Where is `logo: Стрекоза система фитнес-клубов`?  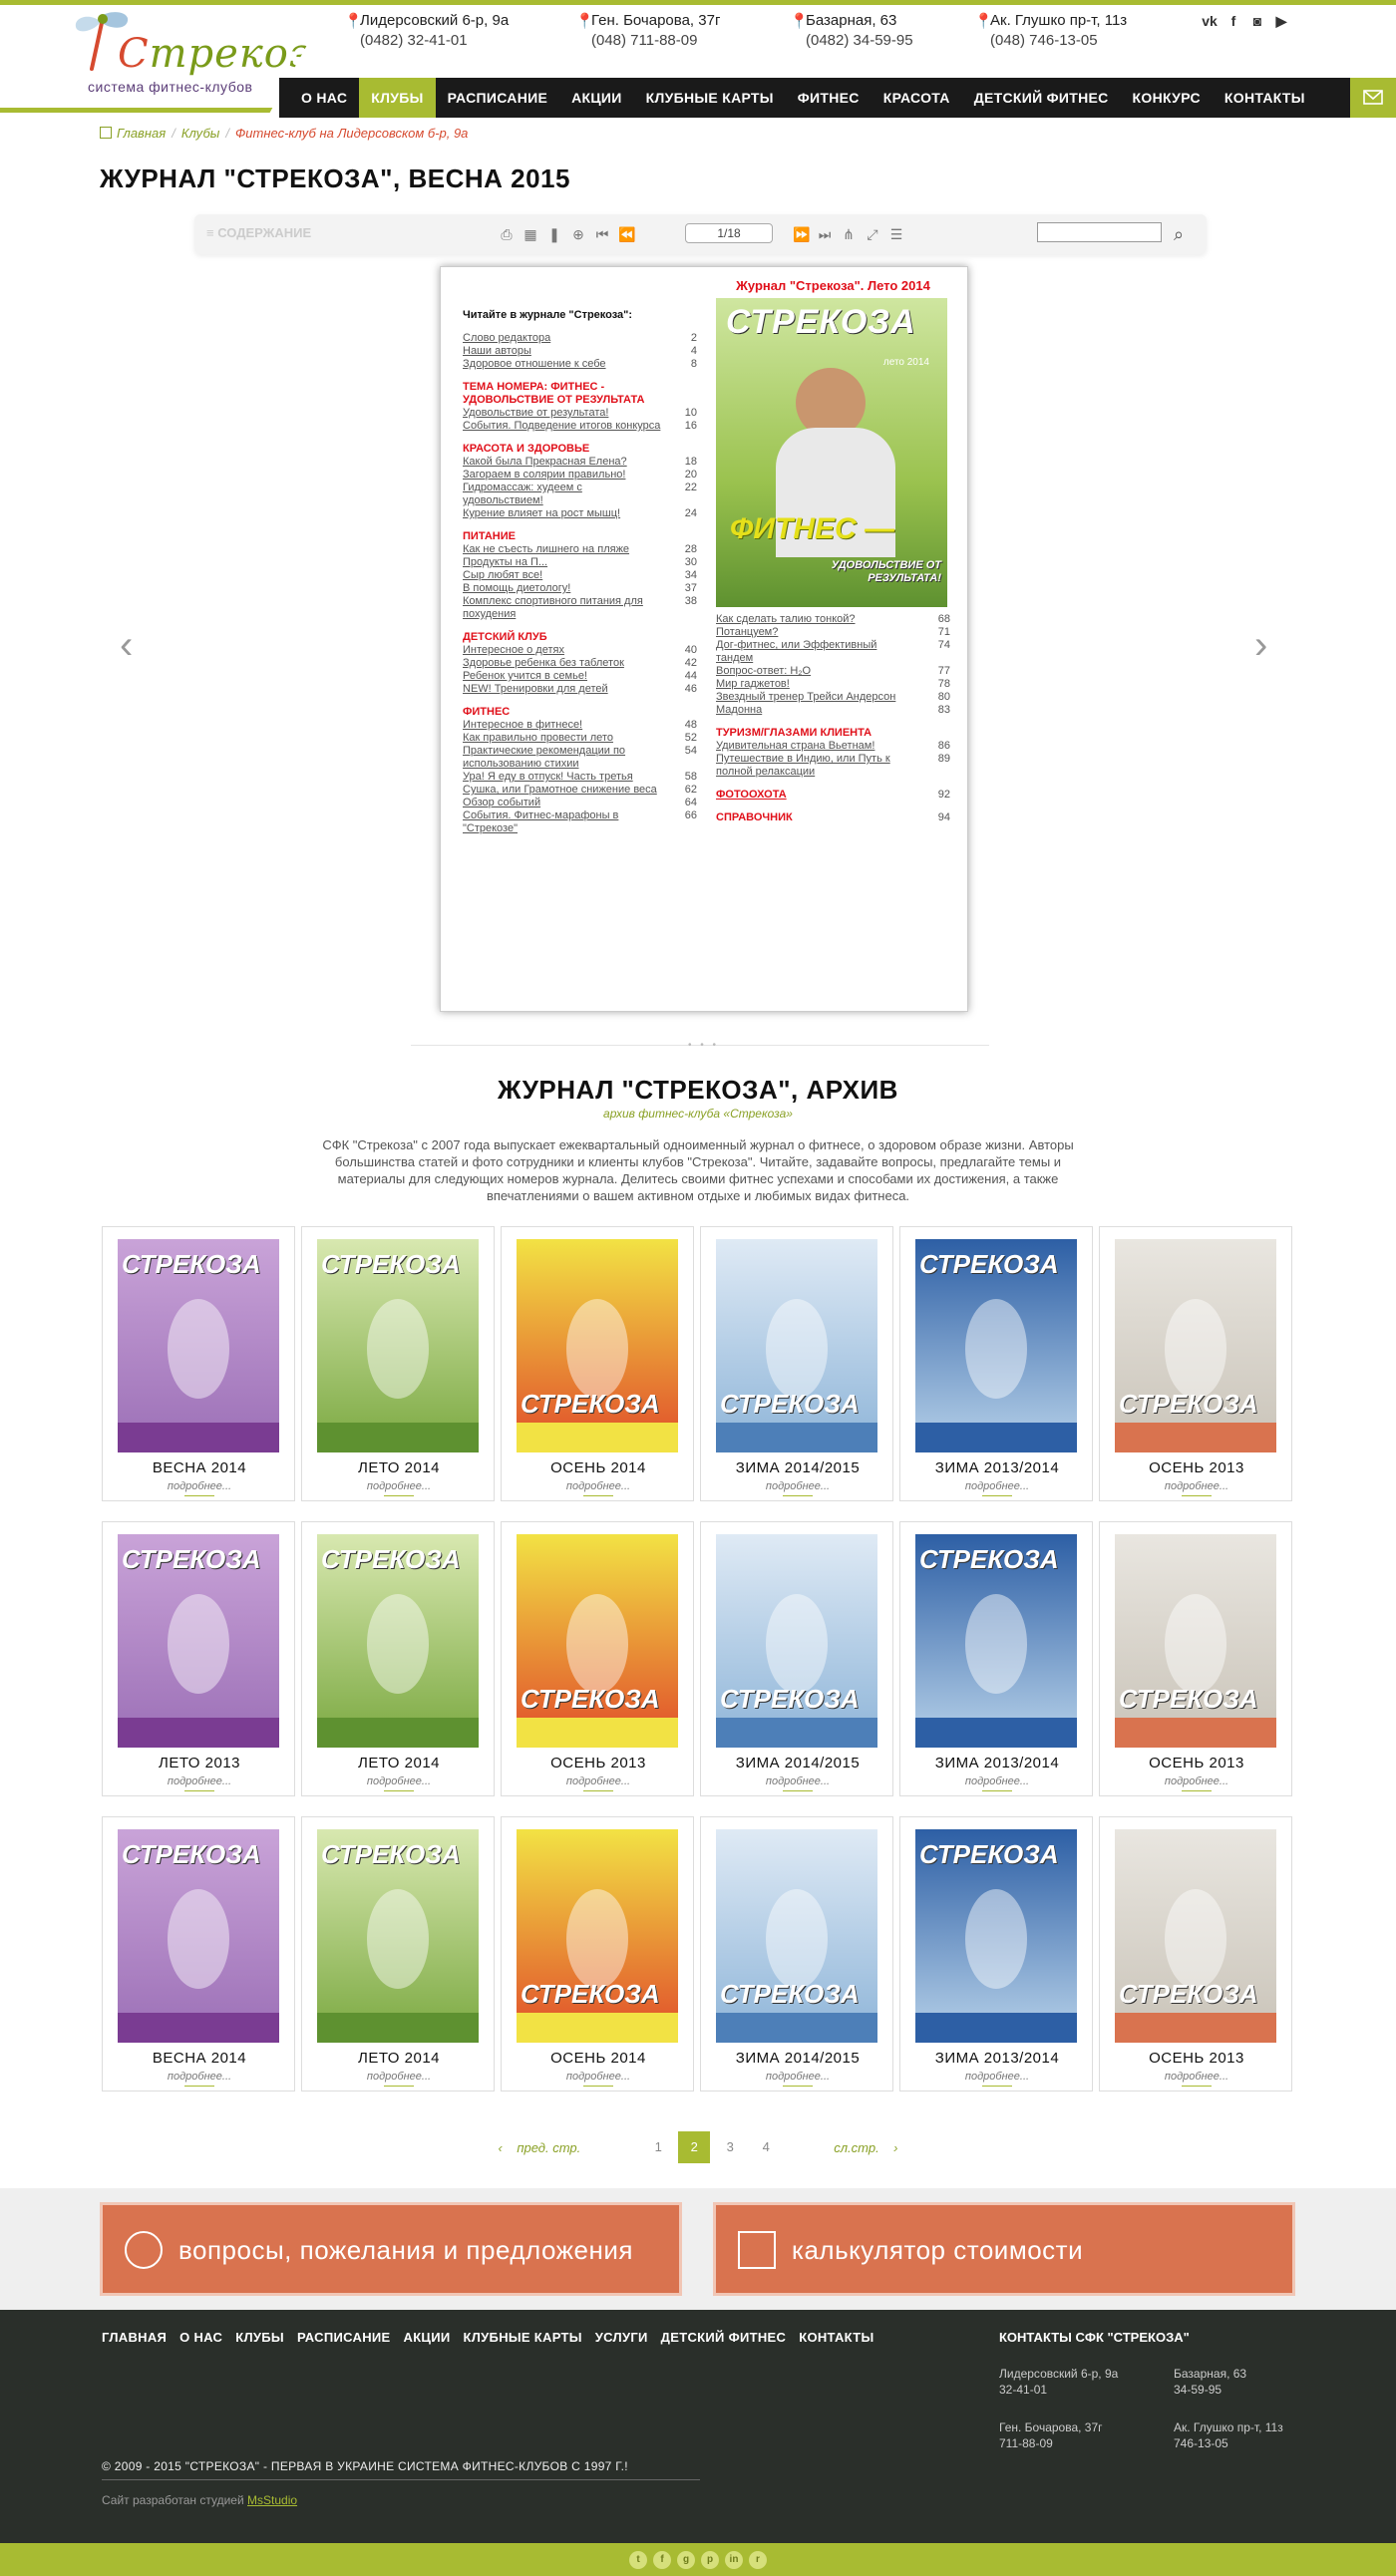
logo: Стрекоза система фитнес-клубов is located at coordinates (199, 54).